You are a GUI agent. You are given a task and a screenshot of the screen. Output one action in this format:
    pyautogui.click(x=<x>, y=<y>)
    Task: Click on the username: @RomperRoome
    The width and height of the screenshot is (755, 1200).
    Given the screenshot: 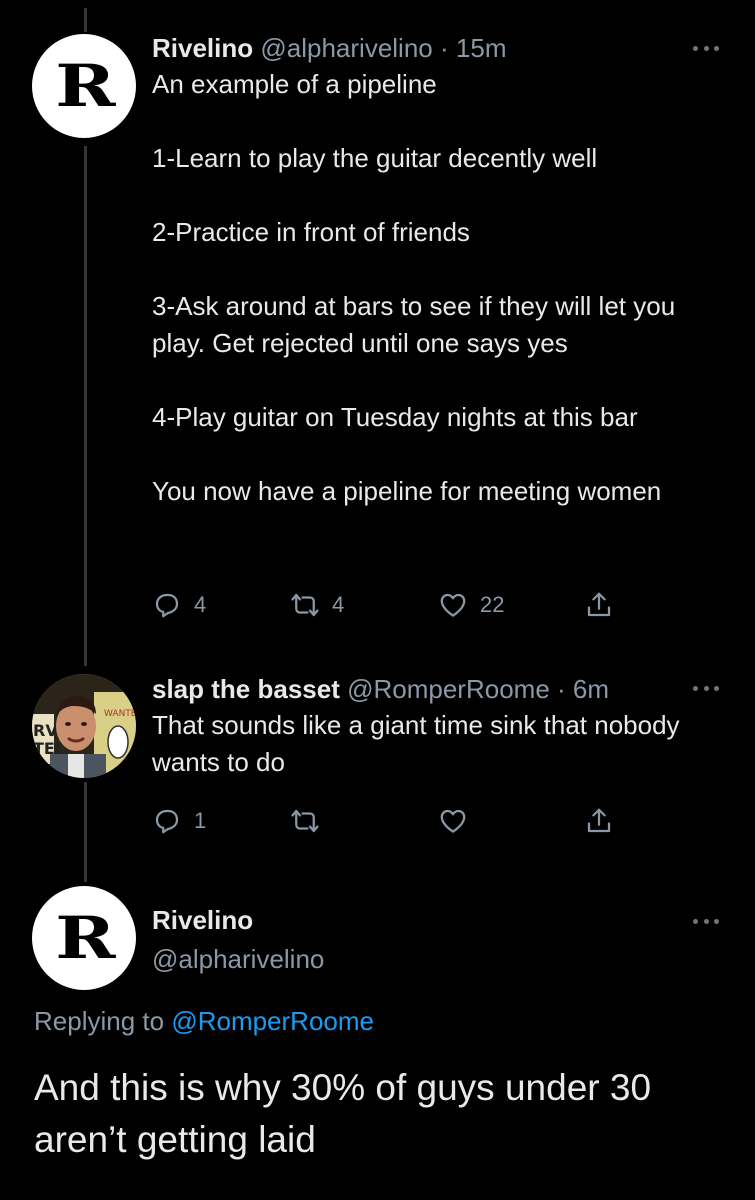 What is the action you would take?
    pyautogui.click(x=448, y=689)
    